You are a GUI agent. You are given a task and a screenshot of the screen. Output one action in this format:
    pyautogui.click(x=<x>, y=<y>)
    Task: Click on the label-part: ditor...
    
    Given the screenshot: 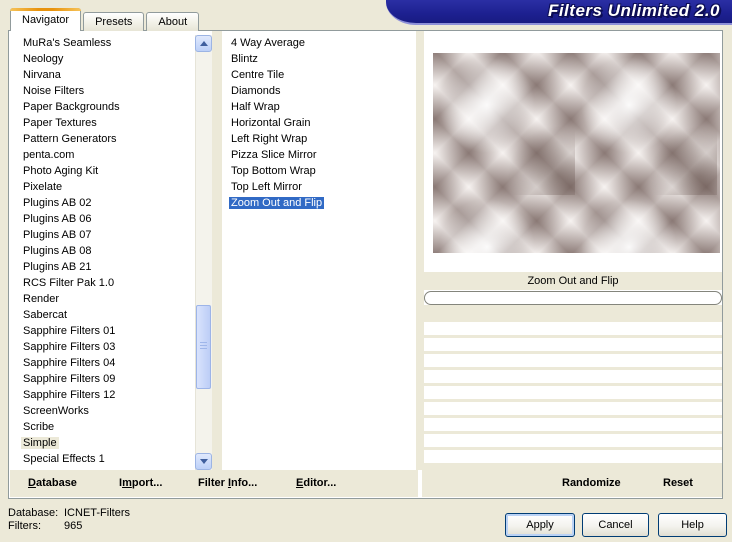 What is the action you would take?
    pyautogui.click(x=320, y=483)
    